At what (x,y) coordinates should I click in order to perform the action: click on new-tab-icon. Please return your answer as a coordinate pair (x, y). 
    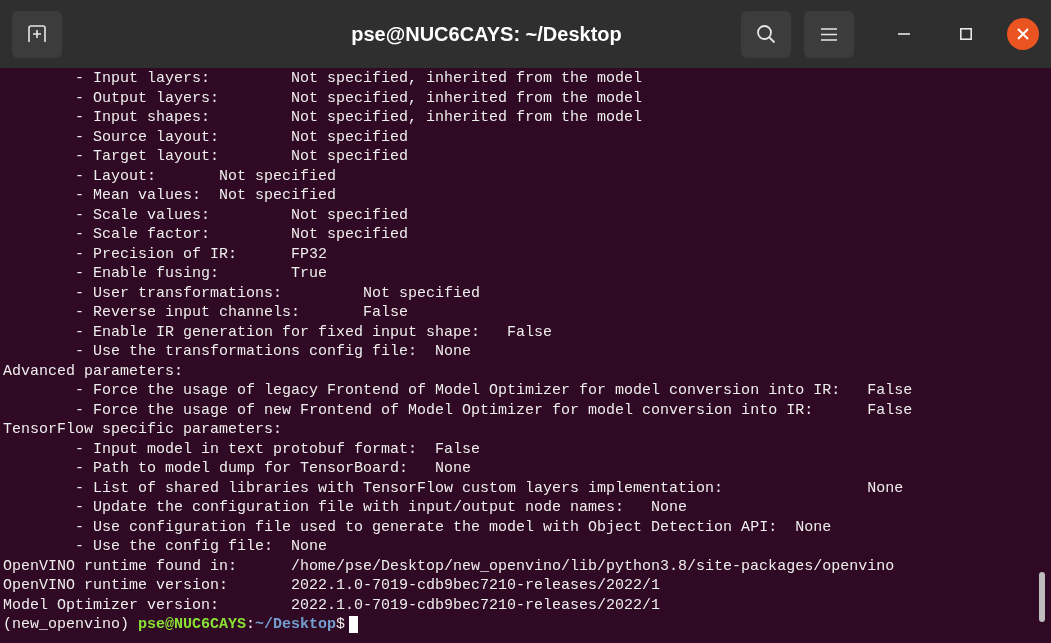
    Looking at the image, I should click on (37, 34).